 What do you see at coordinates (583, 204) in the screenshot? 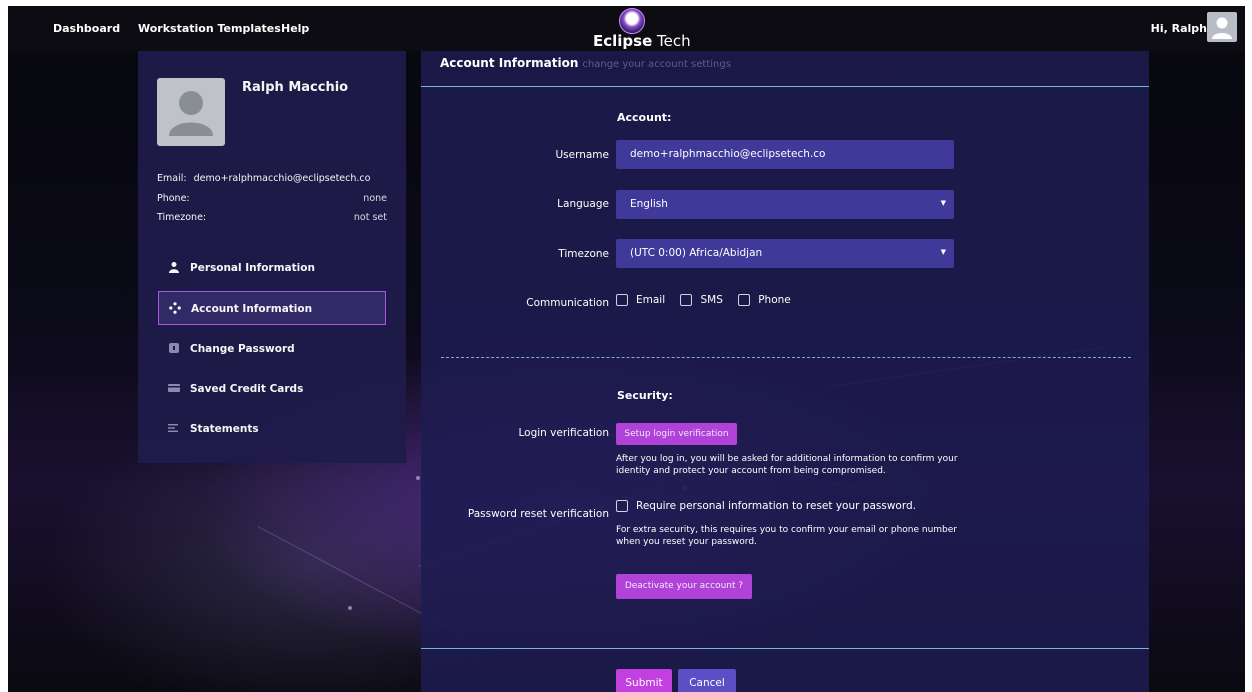
I see `language-label: Language` at bounding box center [583, 204].